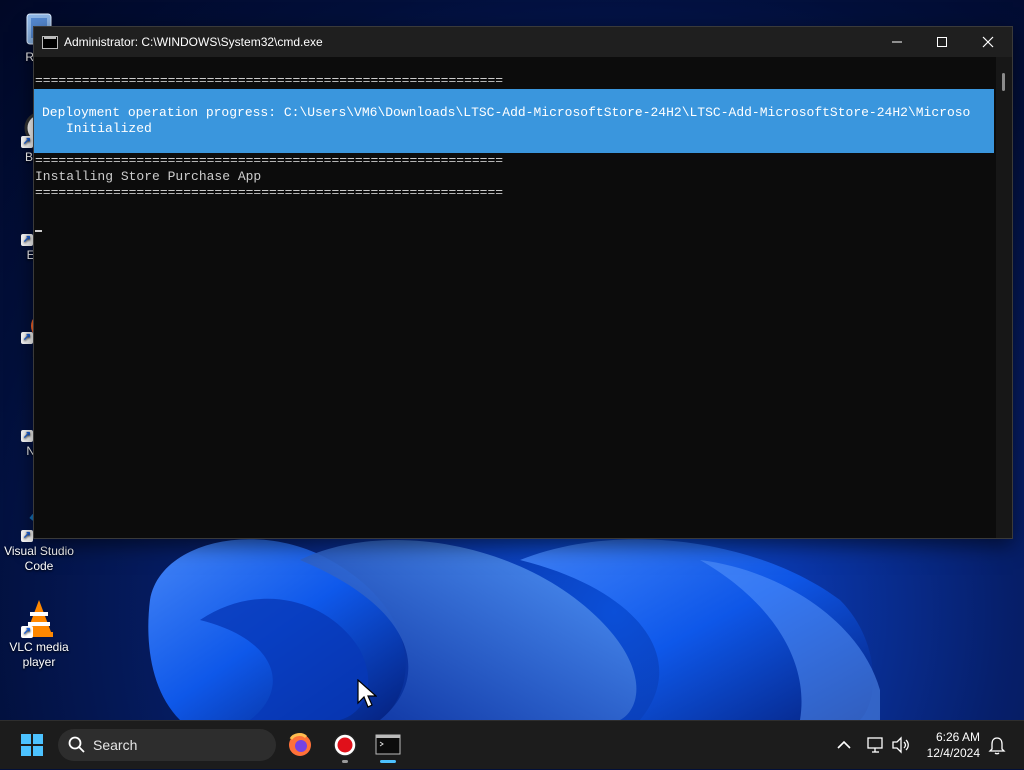 This screenshot has height=770, width=1024. I want to click on maximize-icon, so click(942, 42).